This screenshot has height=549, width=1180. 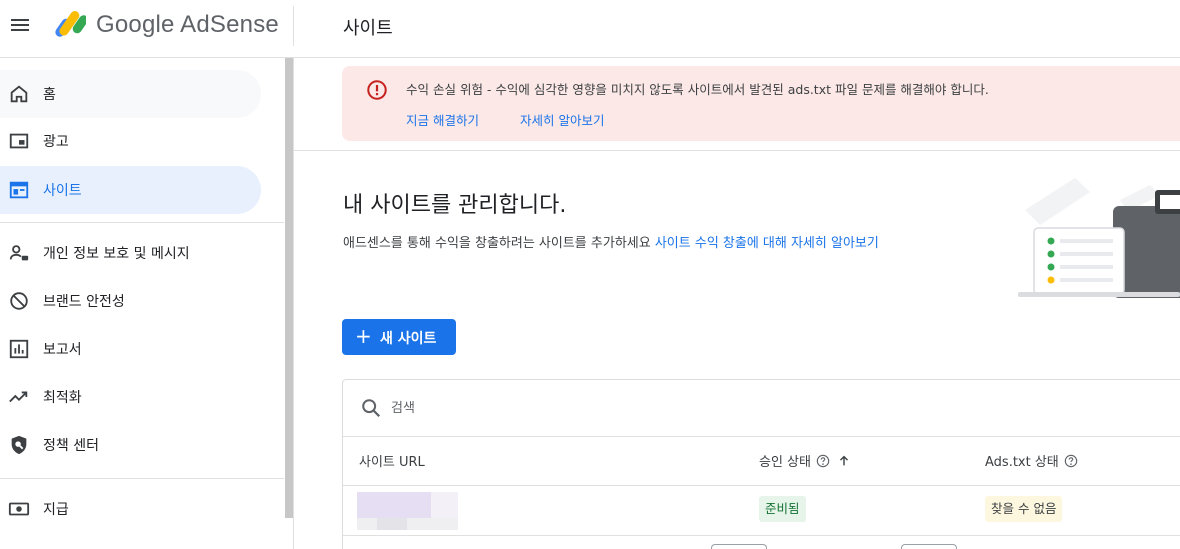 What do you see at coordinates (442, 119) in the screenshot?
I see `fix-now-link: 지금 해결하기` at bounding box center [442, 119].